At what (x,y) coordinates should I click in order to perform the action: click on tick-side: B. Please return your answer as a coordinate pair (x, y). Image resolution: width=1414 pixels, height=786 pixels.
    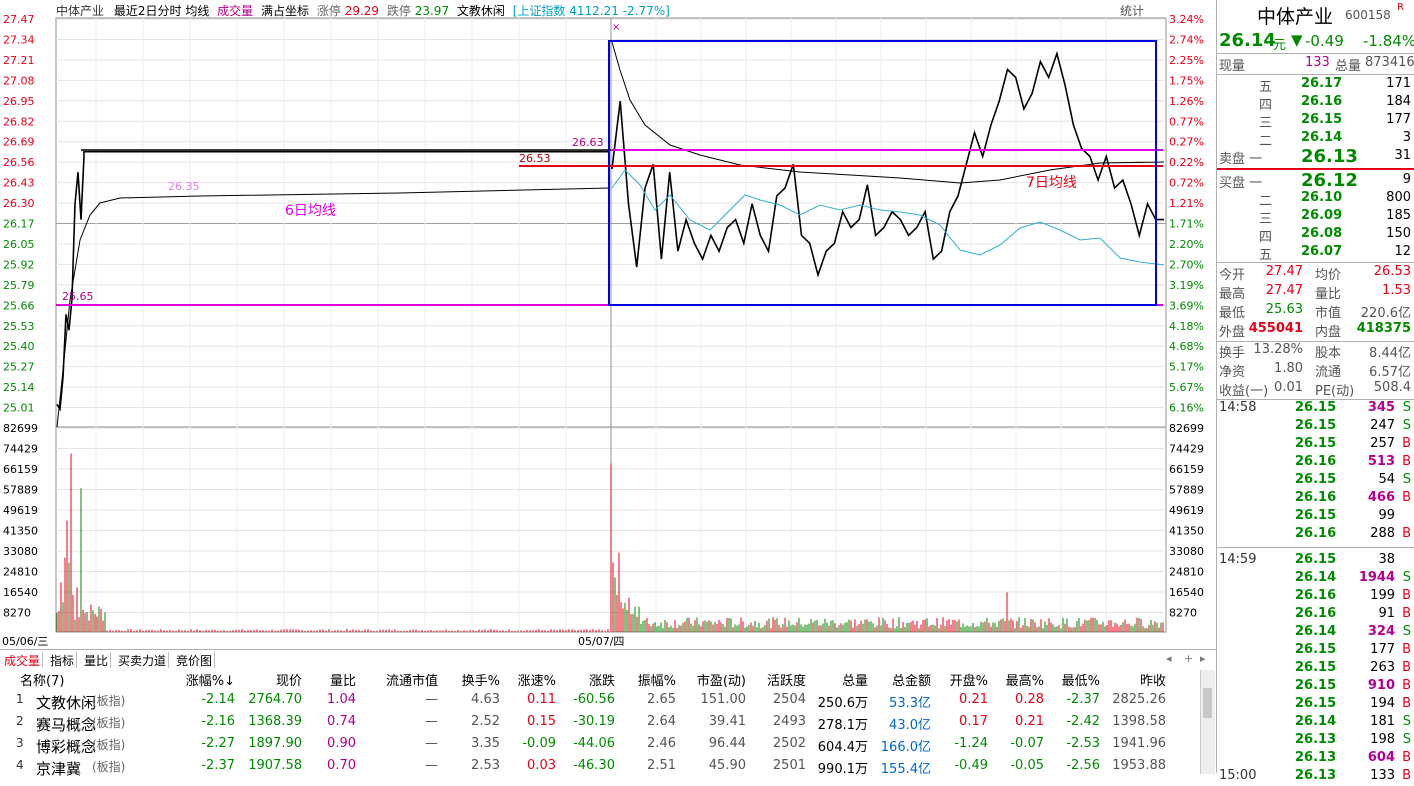
    Looking at the image, I should click on (1406, 497).